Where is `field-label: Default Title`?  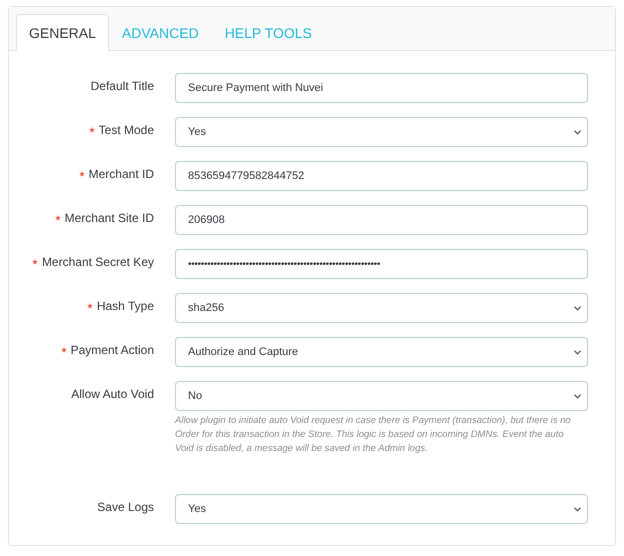
field-label: Default Title is located at coordinates (122, 86).